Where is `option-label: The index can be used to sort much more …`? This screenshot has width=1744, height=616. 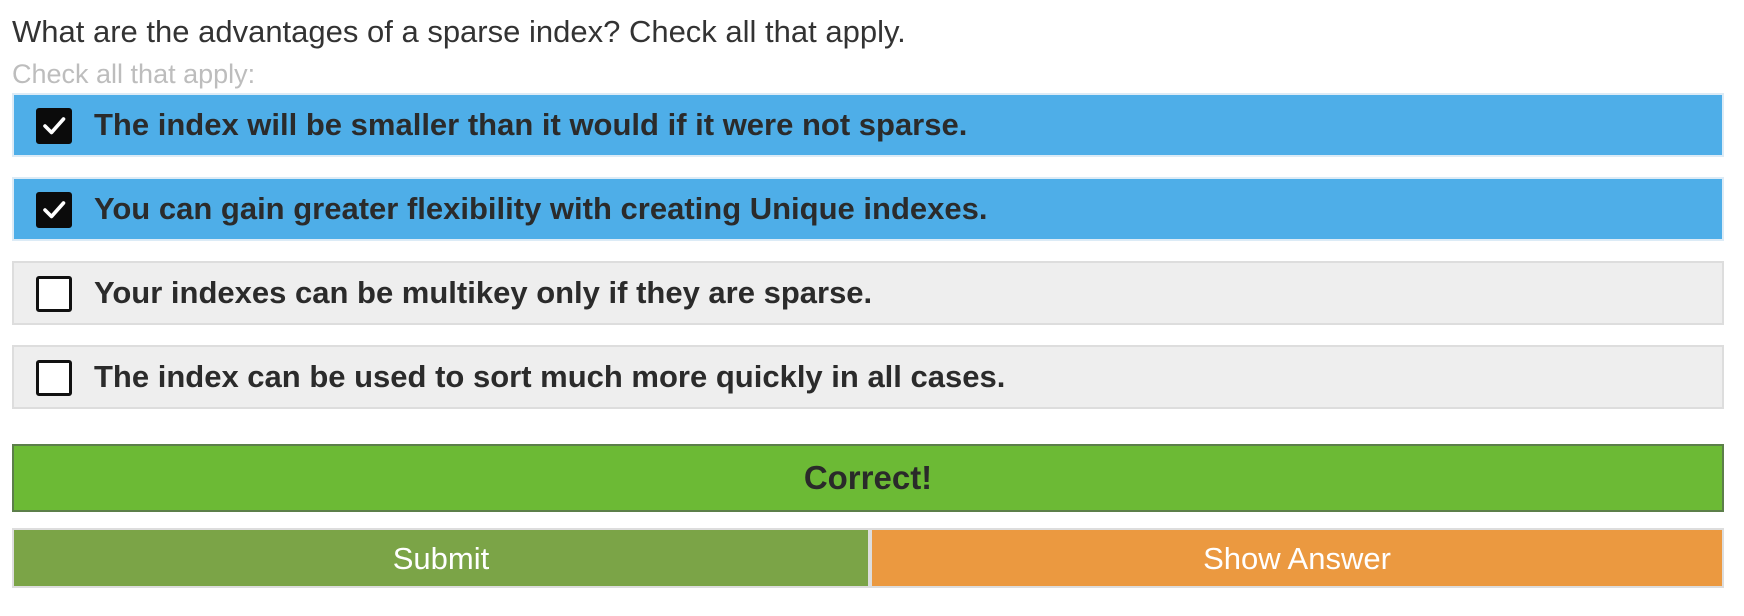
option-label: The index can be used to sort much more … is located at coordinates (550, 376).